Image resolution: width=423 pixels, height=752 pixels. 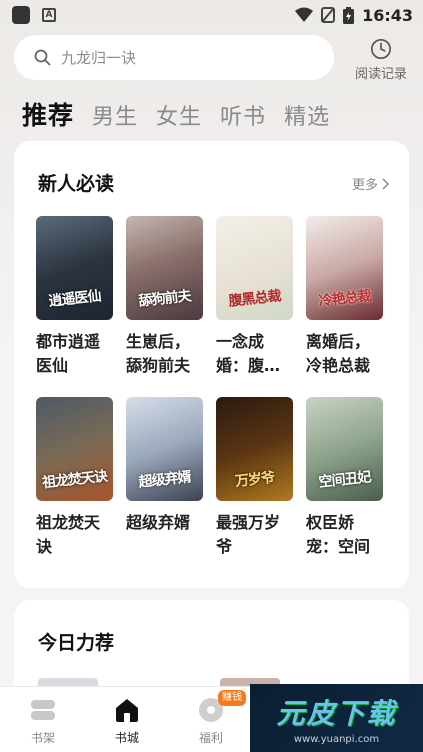 What do you see at coordinates (48, 114) in the screenshot?
I see `tab-recommend: 推荐` at bounding box center [48, 114].